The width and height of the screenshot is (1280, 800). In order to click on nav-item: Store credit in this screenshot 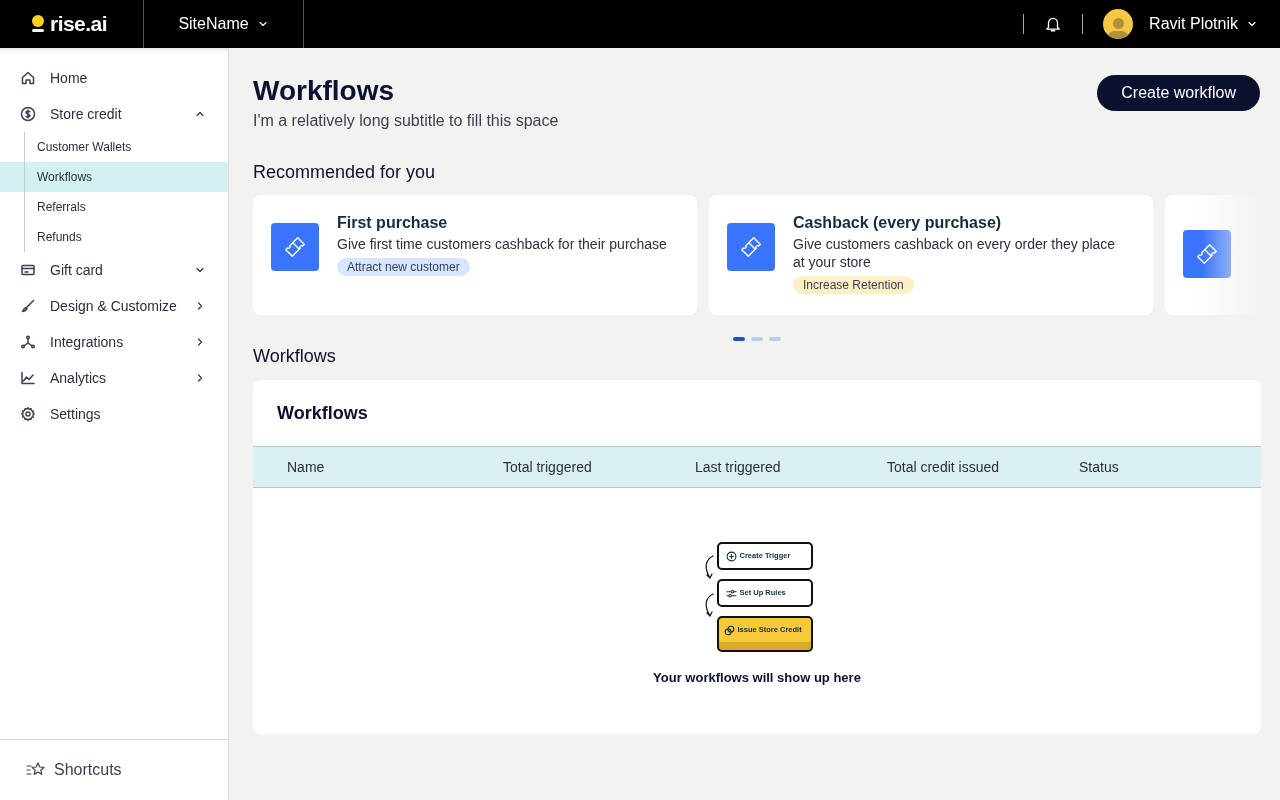, I will do `click(114, 114)`.